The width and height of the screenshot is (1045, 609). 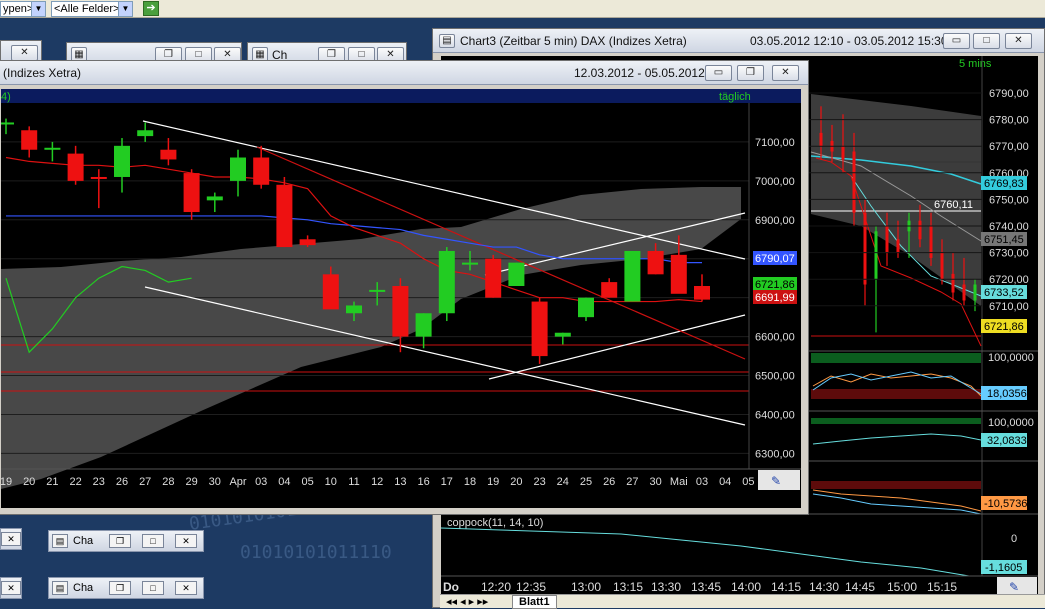 I want to click on main-toolbar: ypen> ▼ <Alle Felder> ▼ ➔, so click(x=522, y=9).